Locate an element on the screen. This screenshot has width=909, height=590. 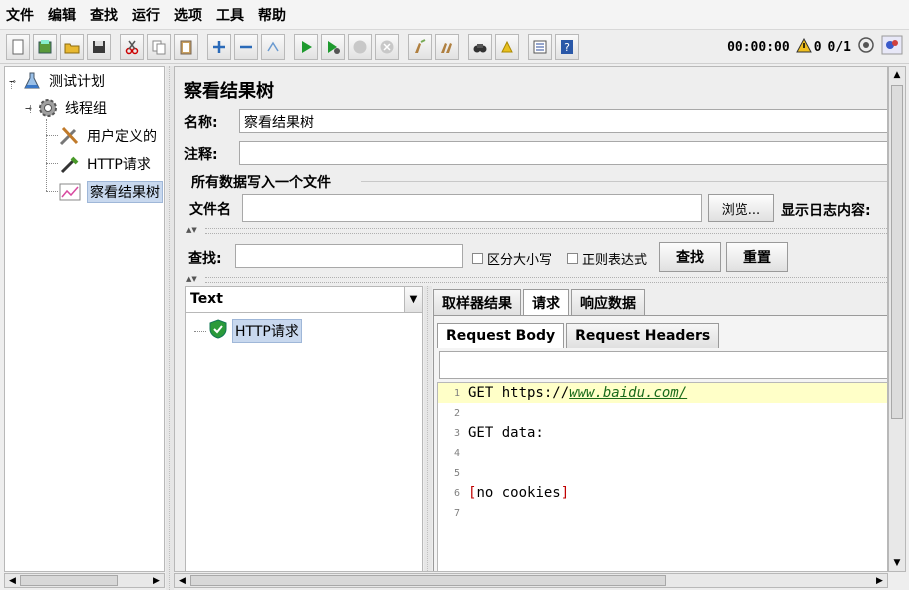
elapsed-timer: 00:00:00 is located at coordinates (758, 47).